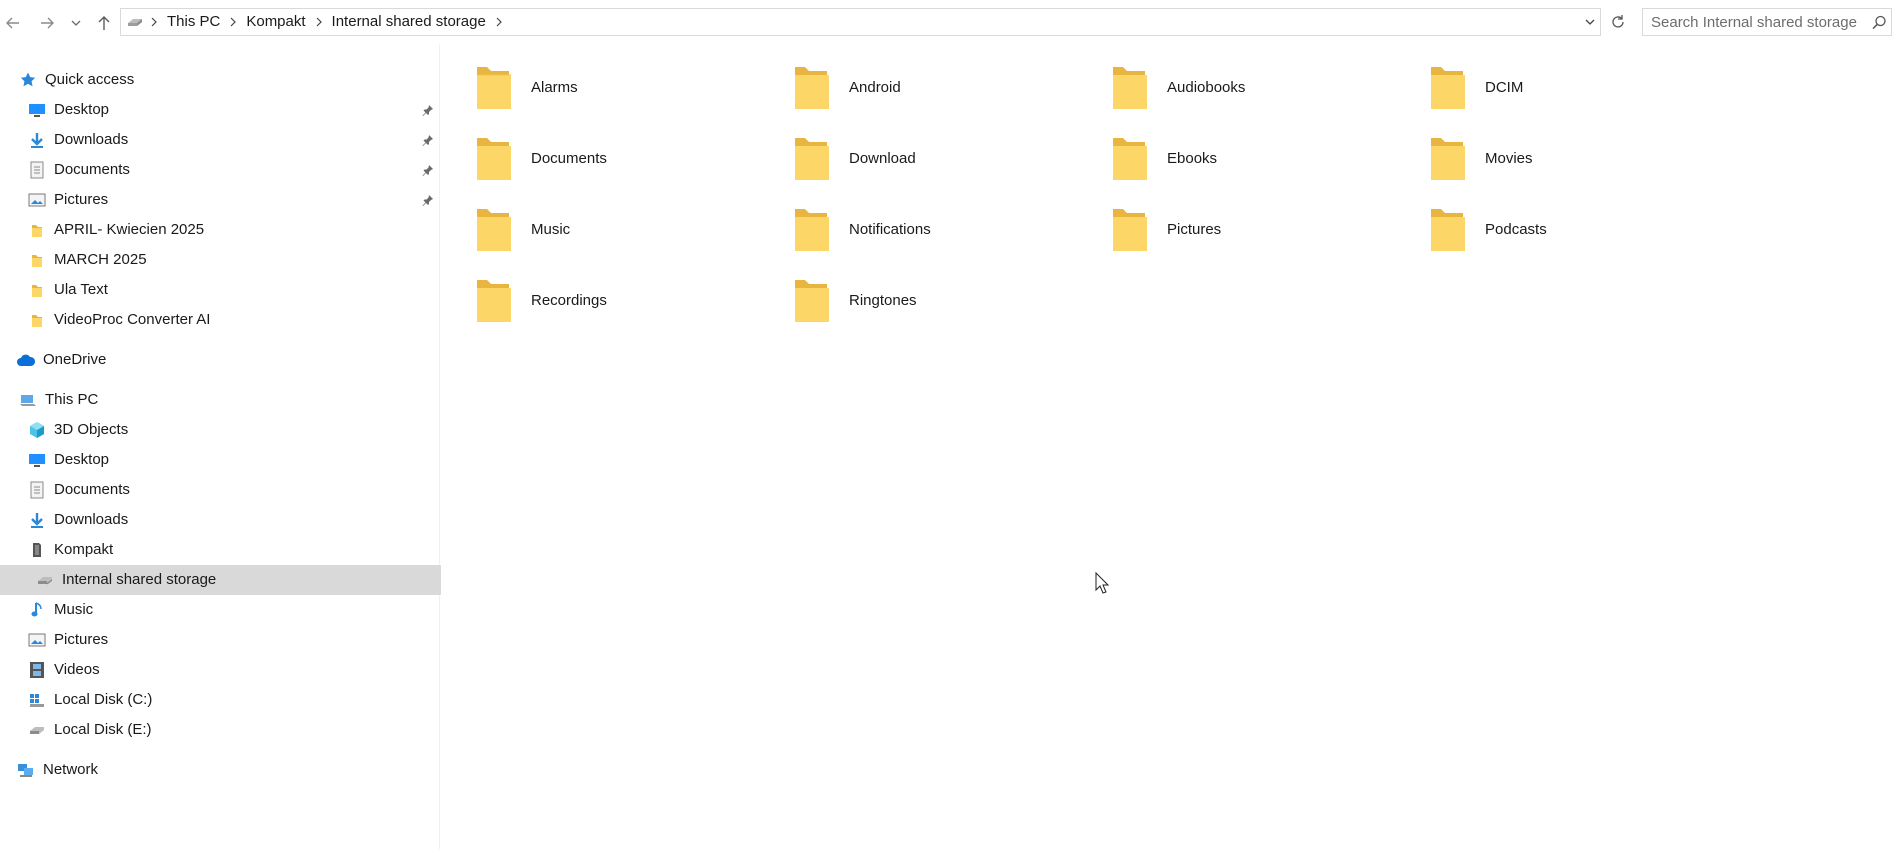 The image size is (1897, 849). I want to click on folder-item-documents: Documents, so click(591, 158).